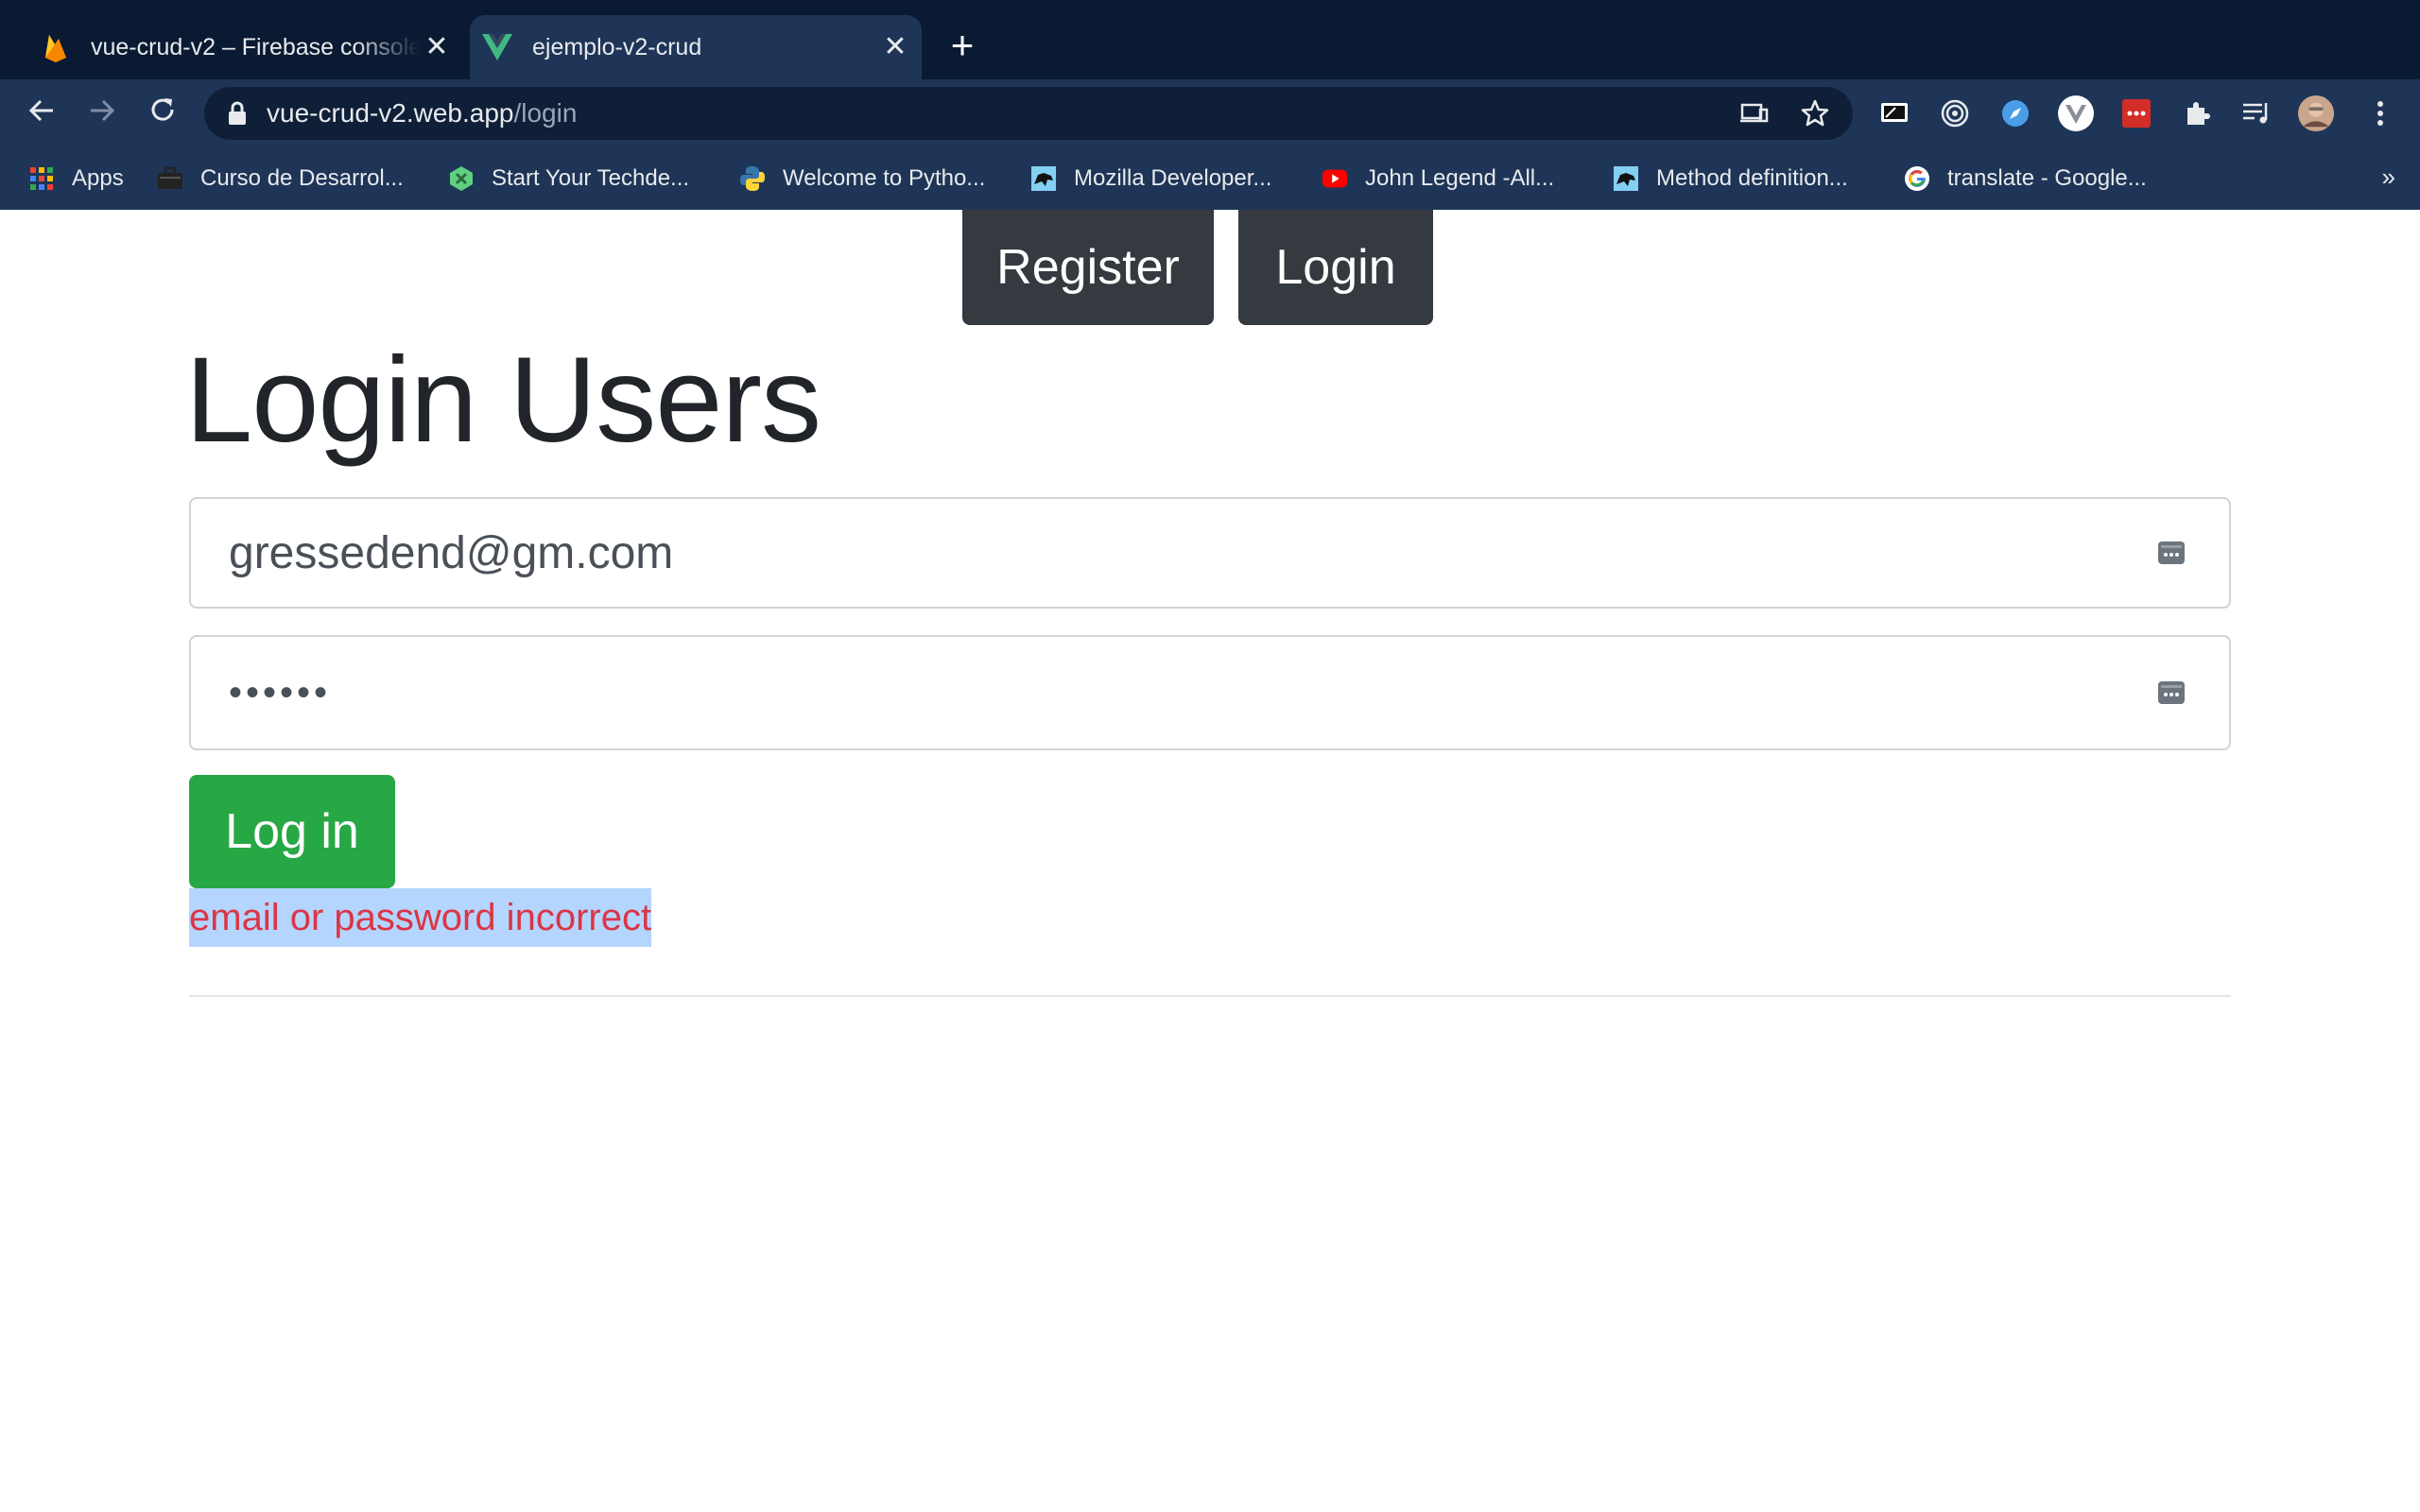 The height and width of the screenshot is (1512, 2420). I want to click on extension-screen-icon, so click(1894, 113).